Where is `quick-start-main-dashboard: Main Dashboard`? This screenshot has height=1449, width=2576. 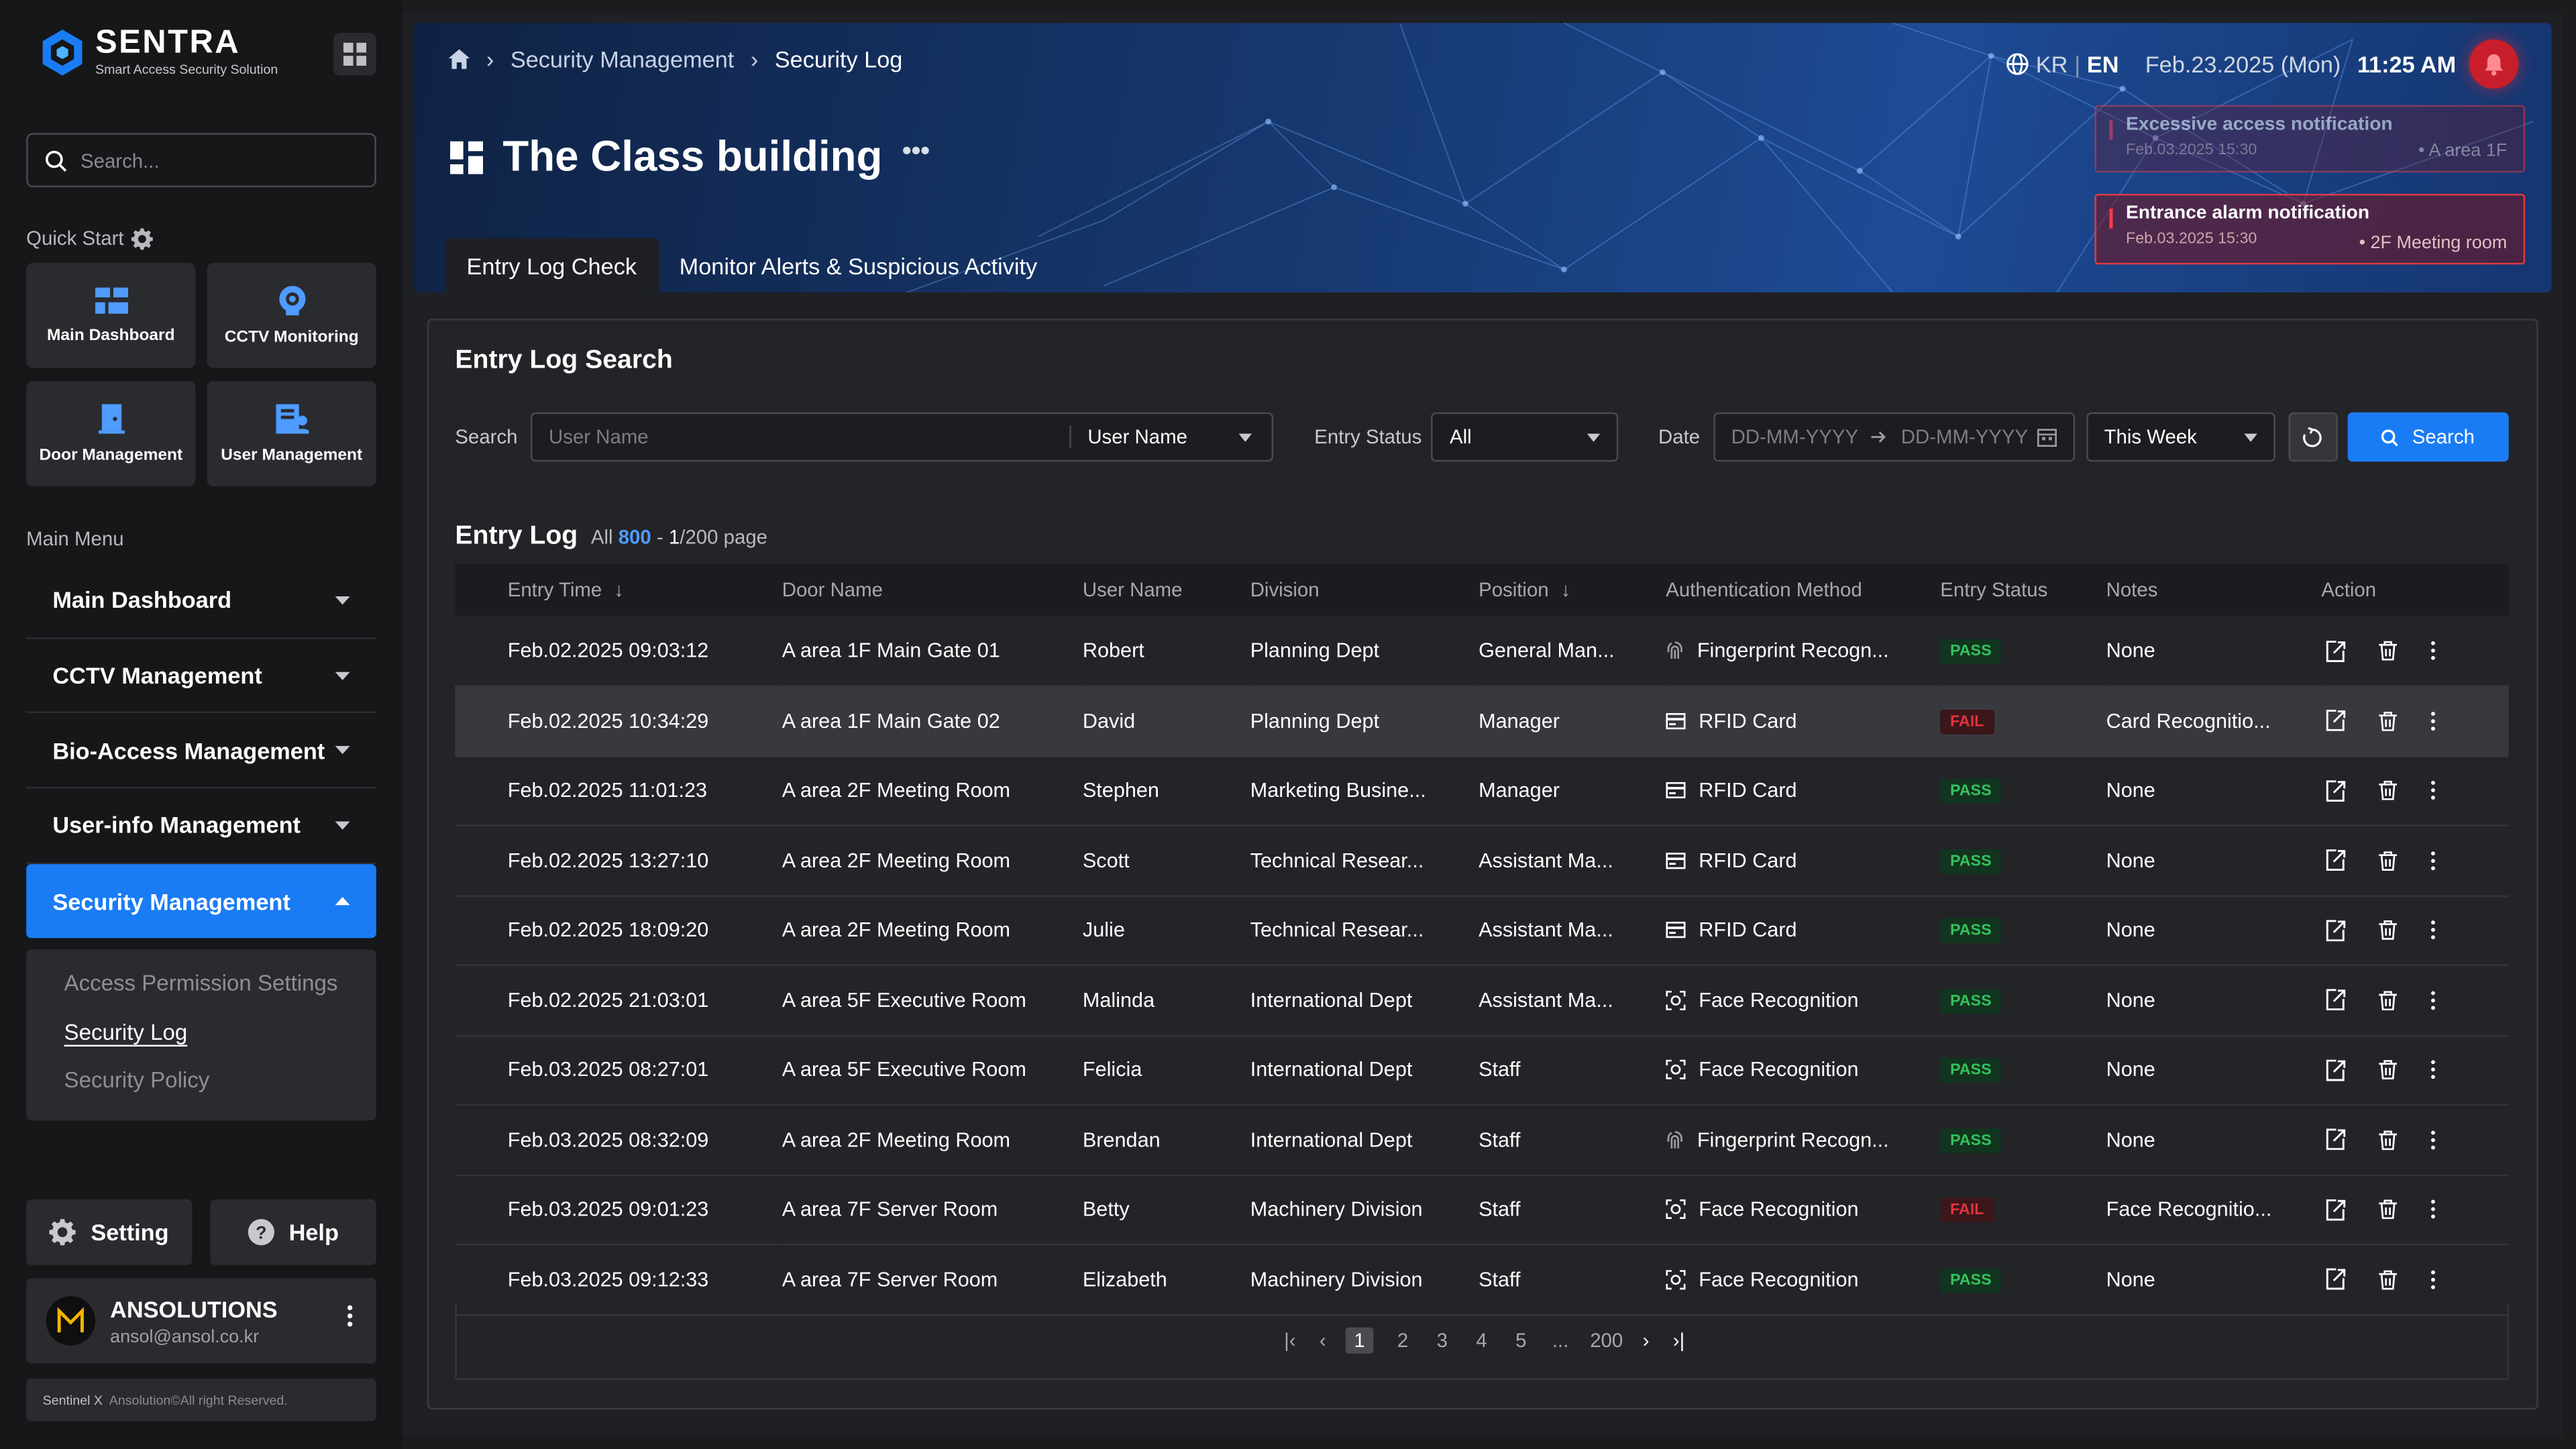 quick-start-main-dashboard: Main Dashboard is located at coordinates (111, 315).